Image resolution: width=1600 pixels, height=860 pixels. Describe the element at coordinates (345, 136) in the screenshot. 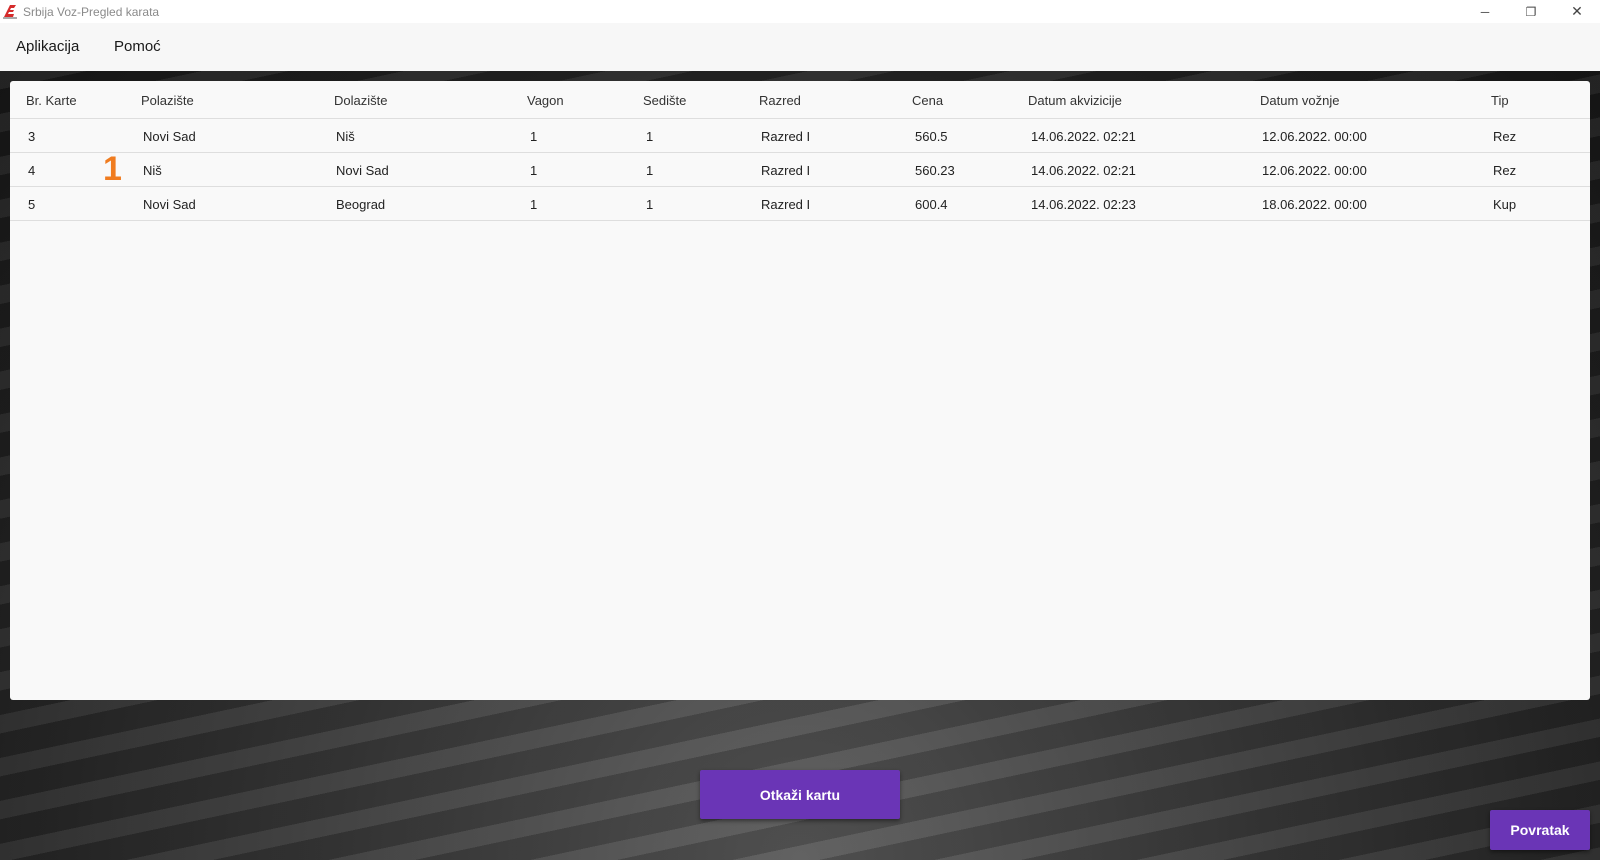

I see `cell-dolaziste: Niš` at that location.